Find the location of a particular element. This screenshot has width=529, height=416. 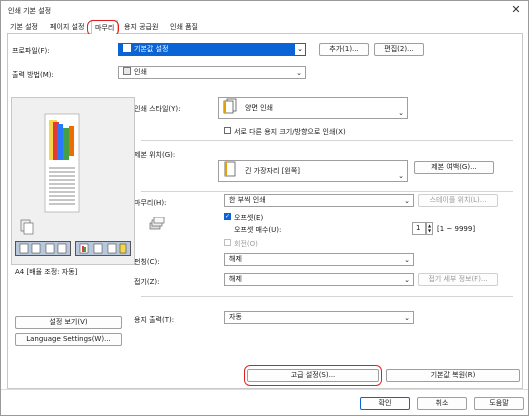

close-icon: ✕ is located at coordinates (516, 10).